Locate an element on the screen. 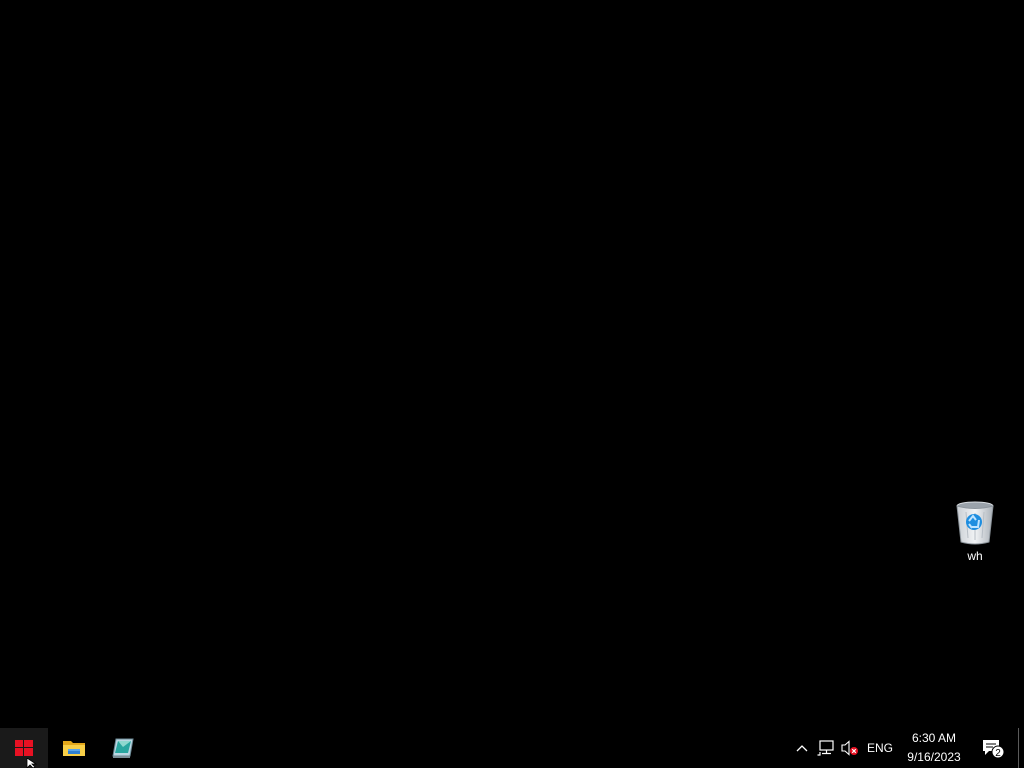 The image size is (1024, 768). show-desktop-button is located at coordinates (1021, 748).